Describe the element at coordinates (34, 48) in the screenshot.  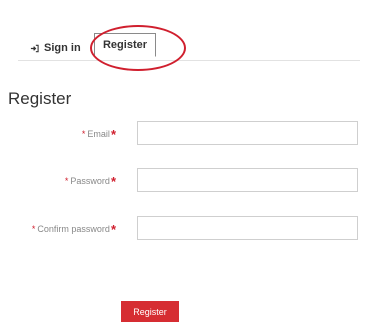
I see `sign-in-icon` at that location.